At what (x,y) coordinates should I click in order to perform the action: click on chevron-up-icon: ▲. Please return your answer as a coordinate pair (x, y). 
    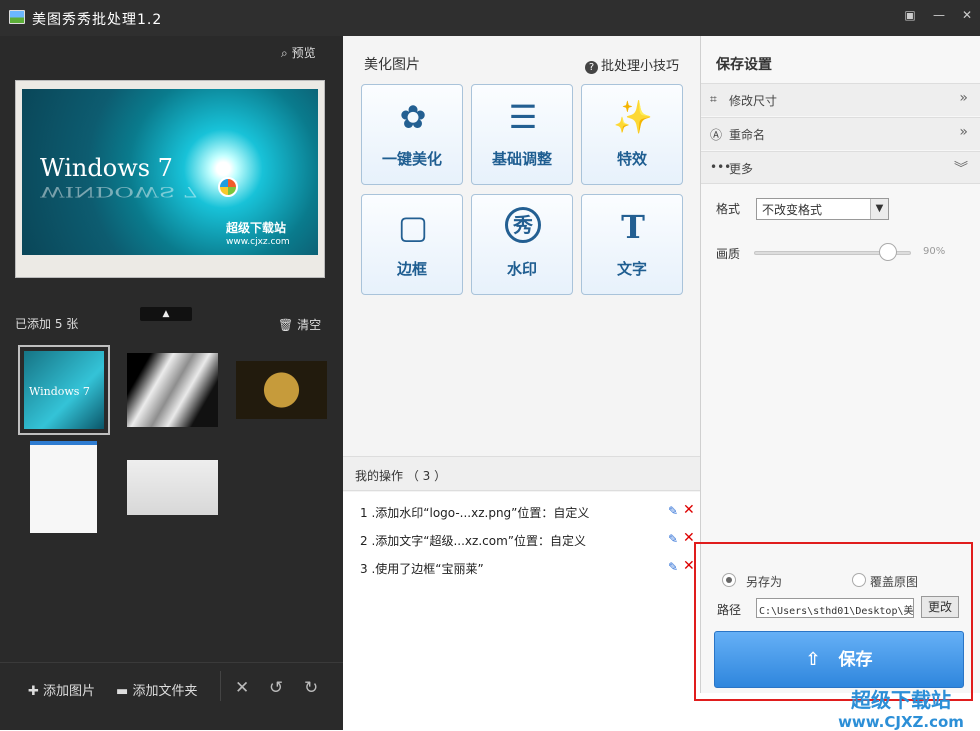
    Looking at the image, I should click on (166, 314).